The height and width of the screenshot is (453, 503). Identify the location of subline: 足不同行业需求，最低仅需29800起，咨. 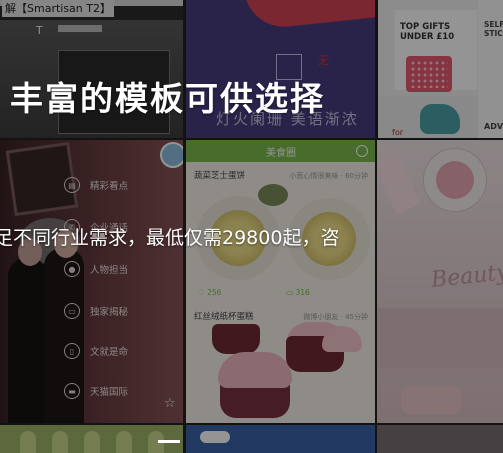
(170, 238).